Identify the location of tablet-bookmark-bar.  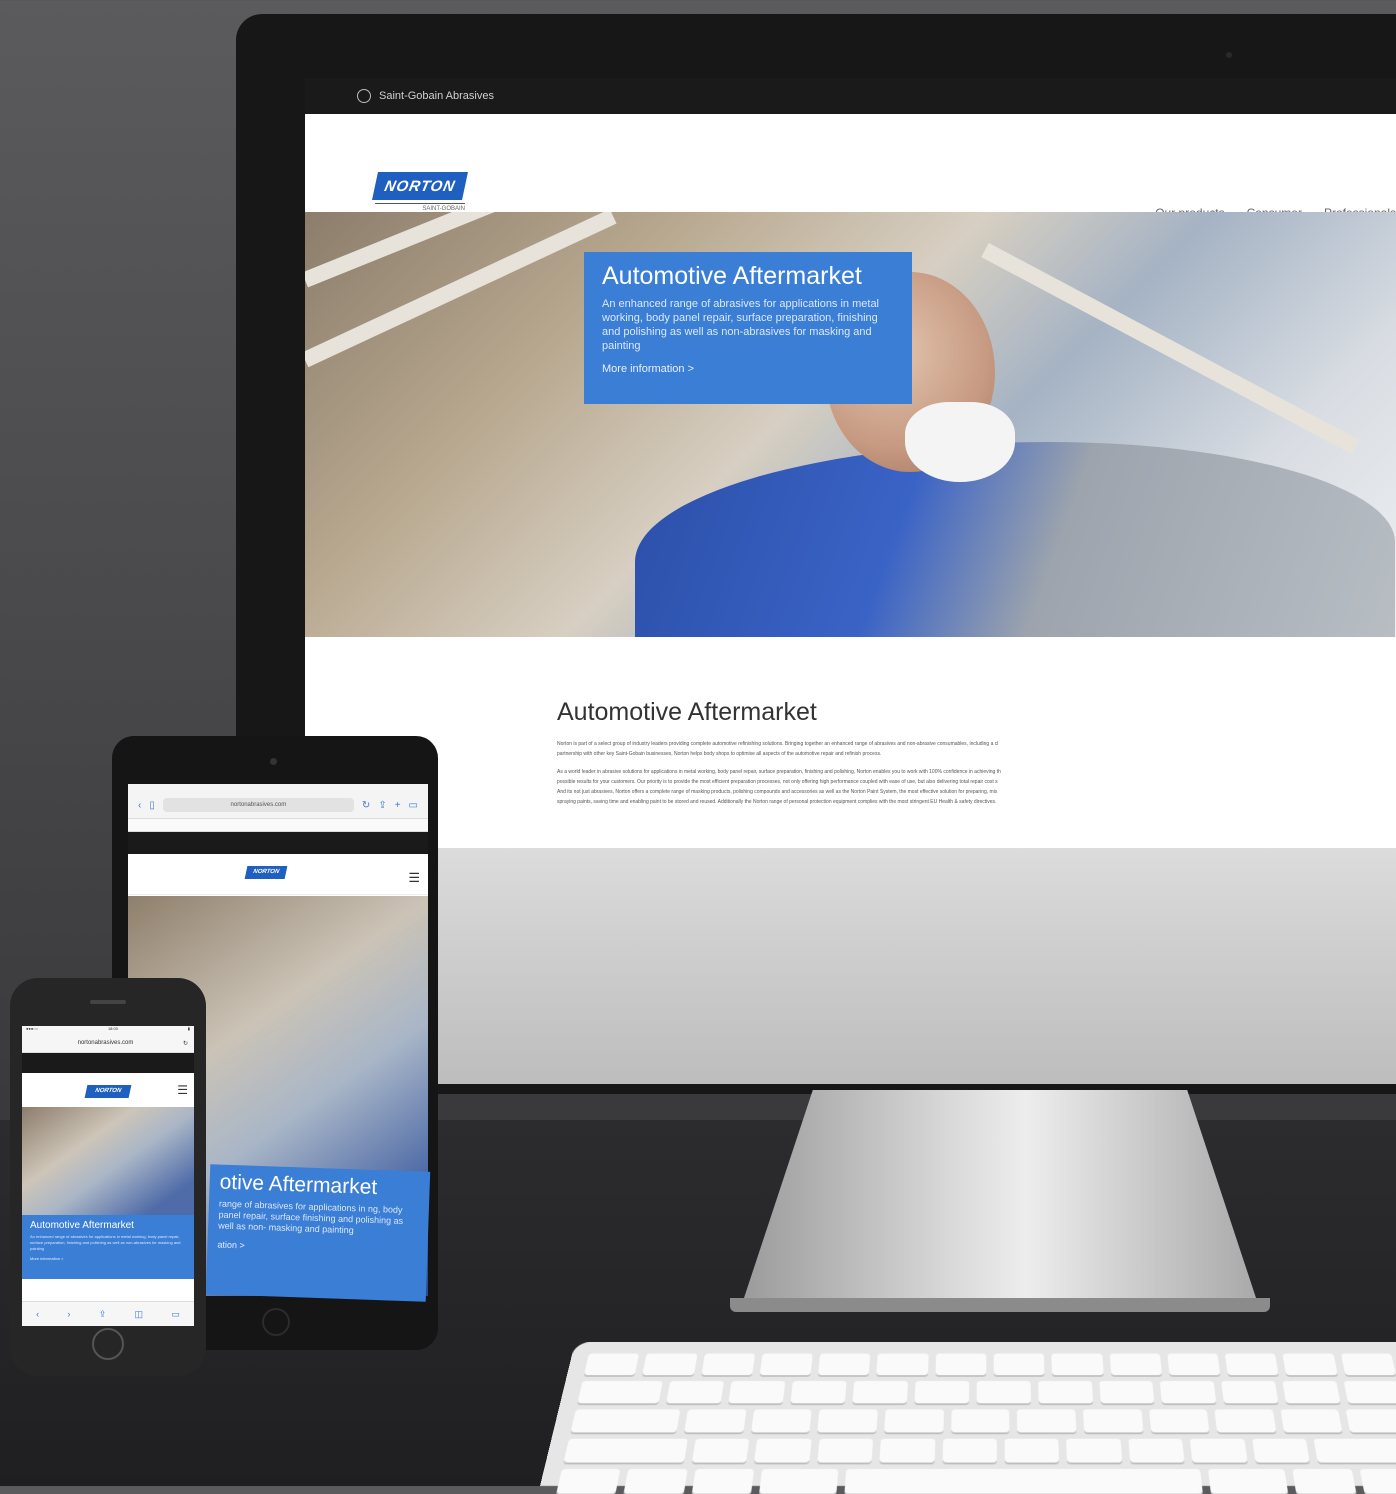
(278, 825).